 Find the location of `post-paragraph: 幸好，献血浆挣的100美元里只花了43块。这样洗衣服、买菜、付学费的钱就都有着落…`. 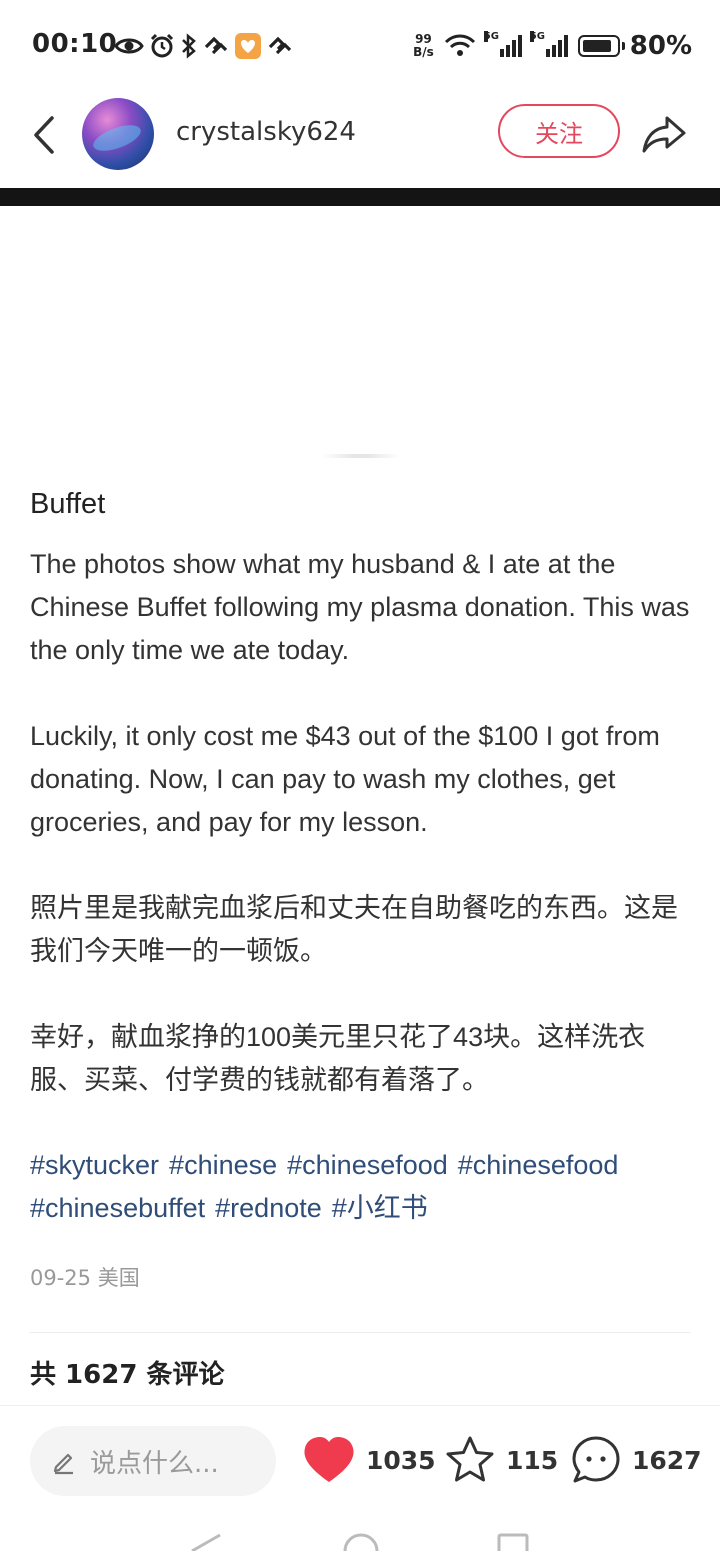

post-paragraph: 幸好，献血浆挣的100美元里只花了43块。这样洗衣服、买菜、付学费的钱就都有着落… is located at coordinates (338, 1058).